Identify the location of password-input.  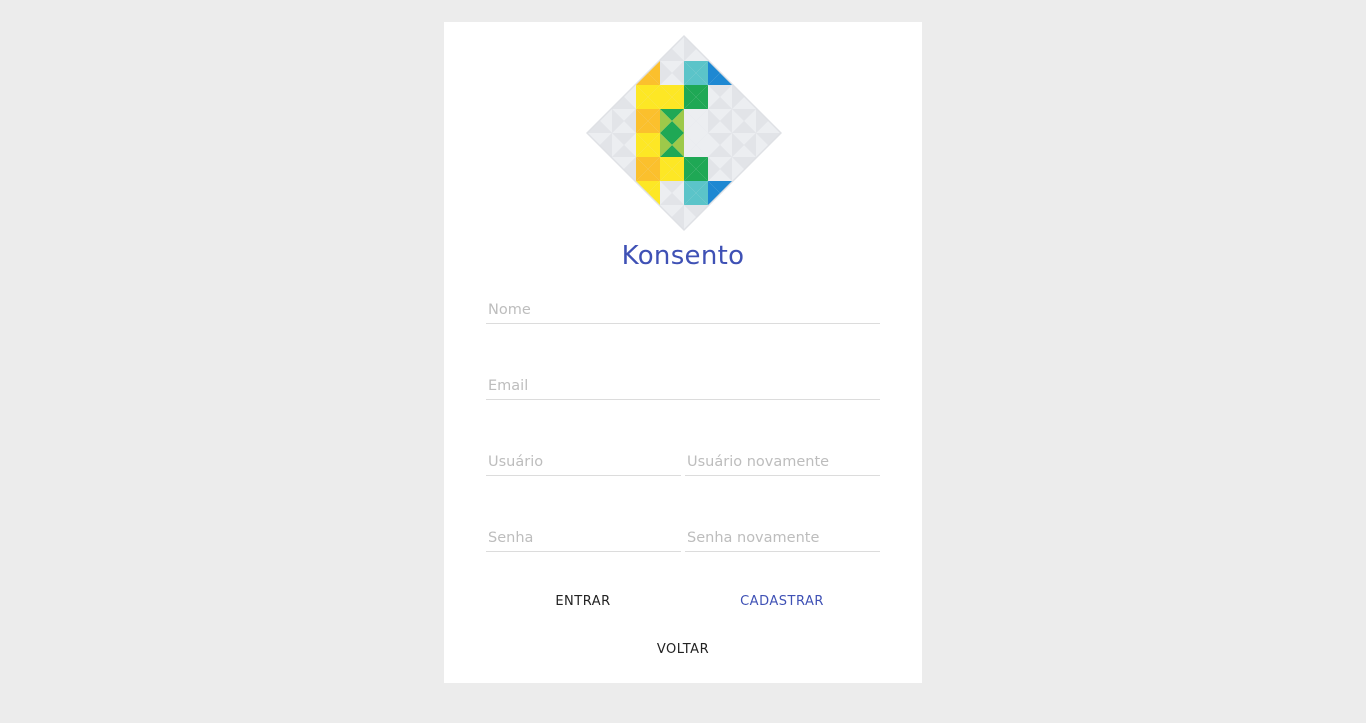
(583, 538).